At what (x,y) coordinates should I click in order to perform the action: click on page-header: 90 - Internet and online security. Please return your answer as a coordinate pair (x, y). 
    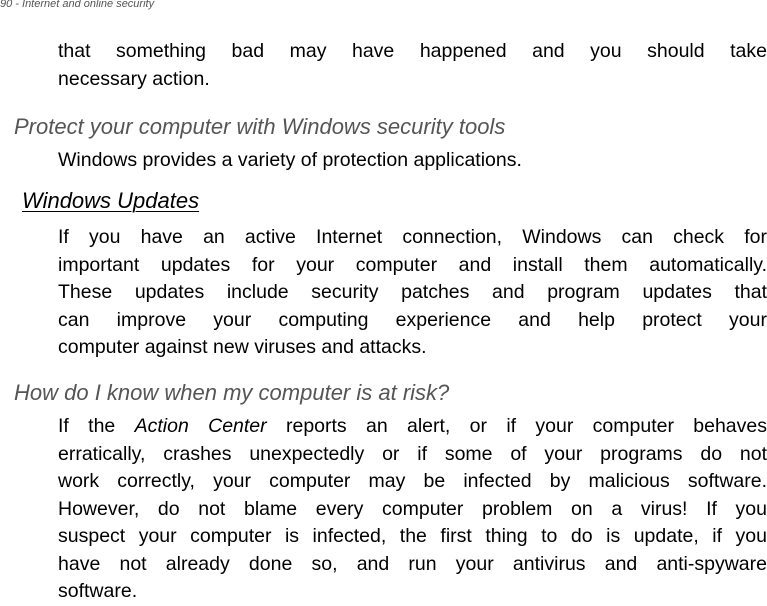
    Looking at the image, I should click on (77, 5).